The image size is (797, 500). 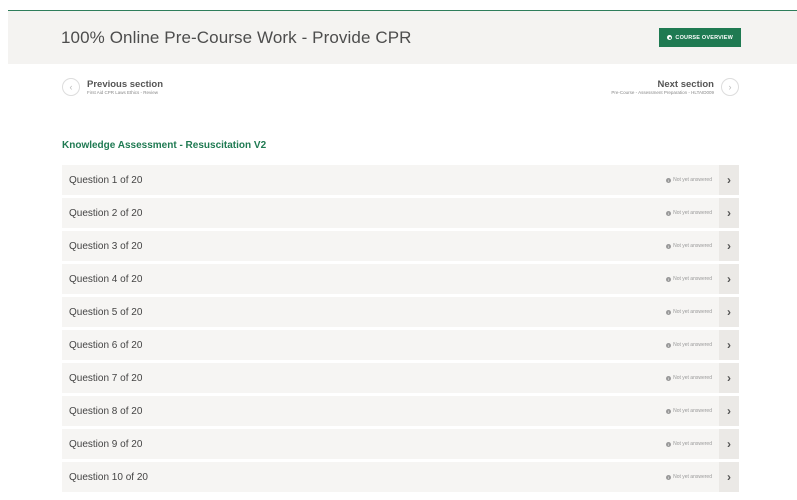 What do you see at coordinates (106, 345) in the screenshot?
I see `question-label: Question 6 of 20` at bounding box center [106, 345].